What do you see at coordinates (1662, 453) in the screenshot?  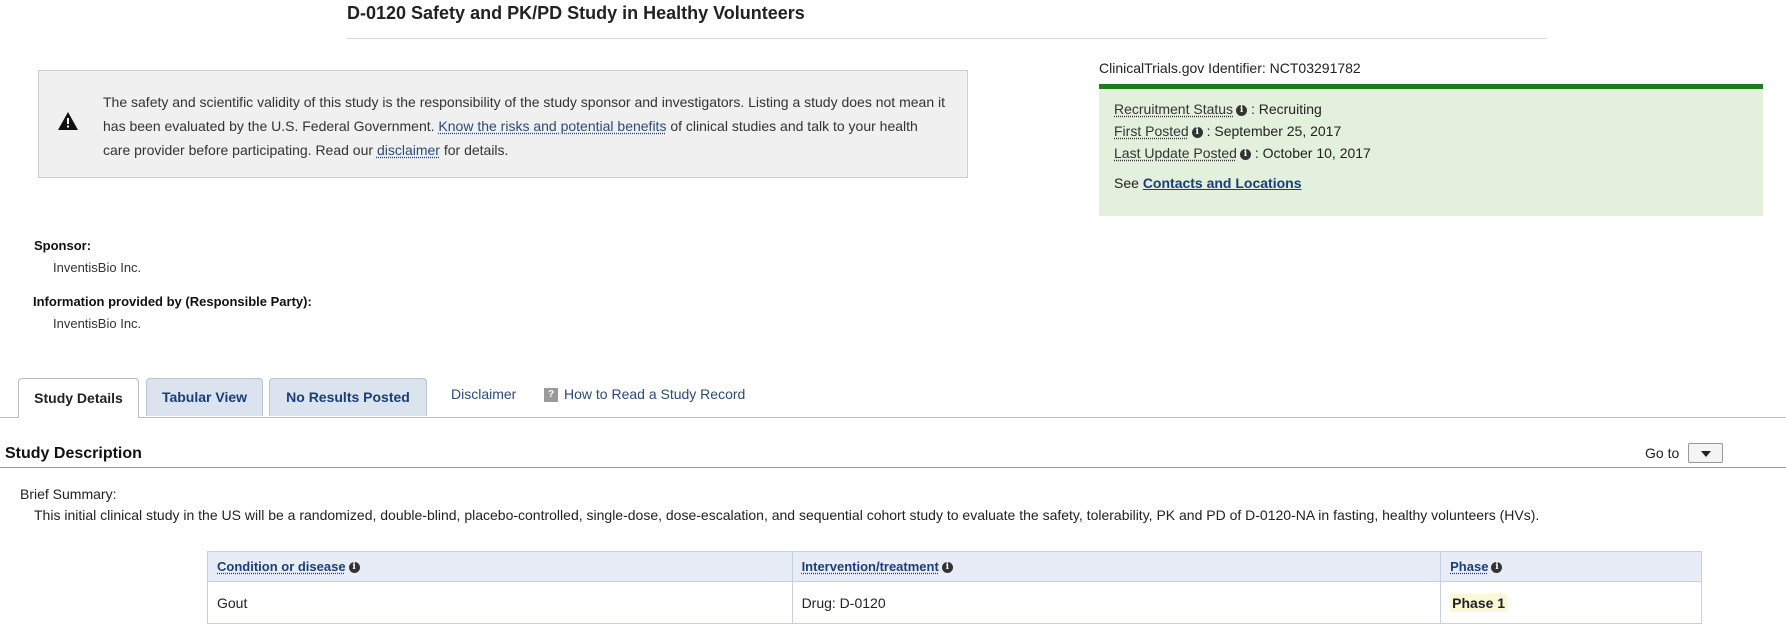 I see `goto-label: Go to` at bounding box center [1662, 453].